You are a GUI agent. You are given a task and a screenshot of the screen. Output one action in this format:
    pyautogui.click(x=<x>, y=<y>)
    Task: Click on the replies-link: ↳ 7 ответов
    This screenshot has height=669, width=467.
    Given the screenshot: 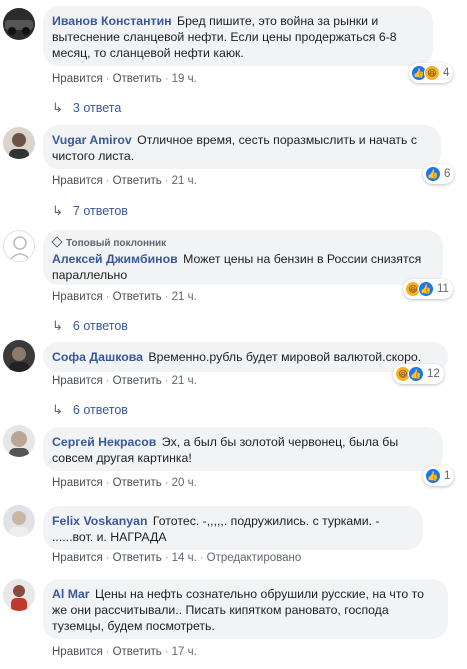 What is the action you would take?
    pyautogui.click(x=90, y=211)
    